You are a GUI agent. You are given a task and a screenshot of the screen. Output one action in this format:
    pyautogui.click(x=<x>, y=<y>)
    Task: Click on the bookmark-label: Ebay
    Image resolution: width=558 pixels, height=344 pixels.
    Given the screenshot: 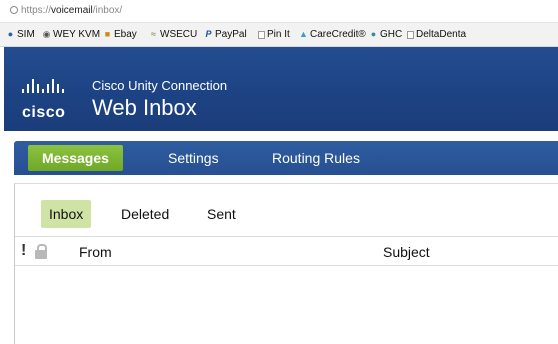 What is the action you would take?
    pyautogui.click(x=125, y=34)
    